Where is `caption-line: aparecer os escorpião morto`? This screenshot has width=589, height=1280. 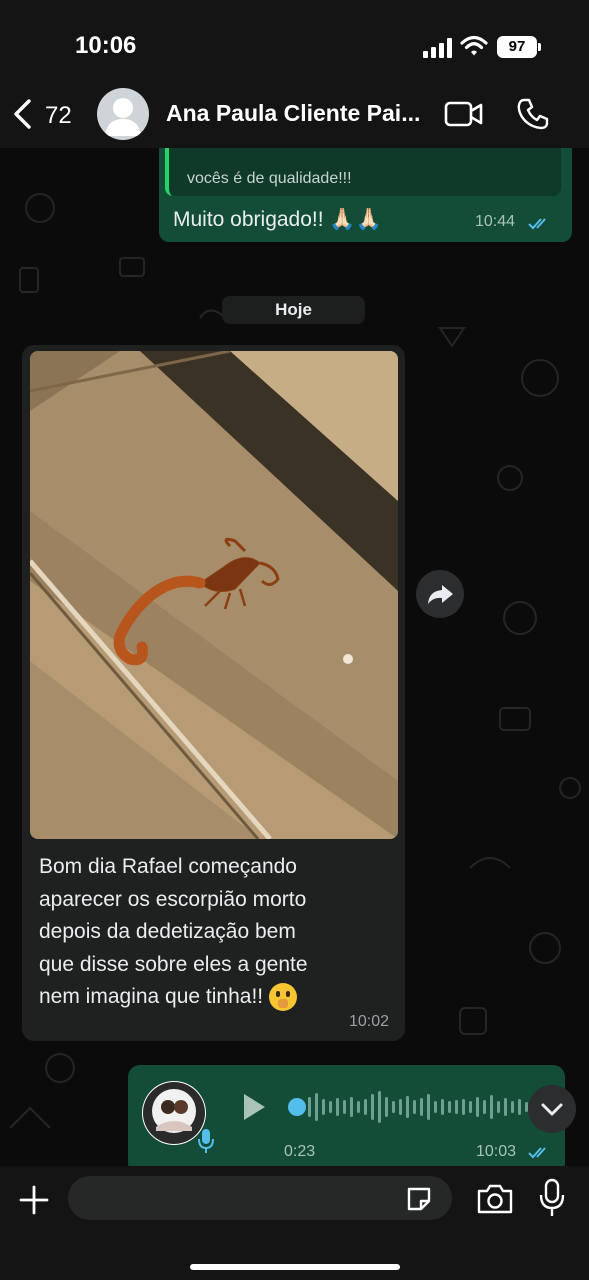
caption-line: aparecer os escorpião morto is located at coordinates (173, 899).